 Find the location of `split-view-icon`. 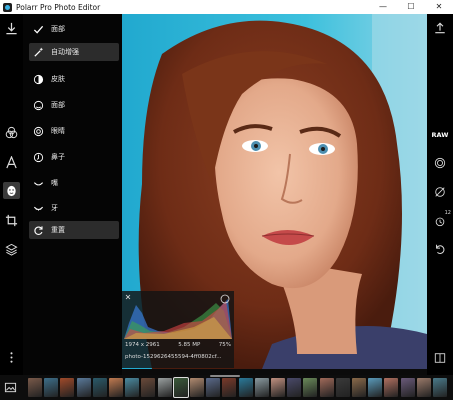

split-view-icon is located at coordinates (440, 358).